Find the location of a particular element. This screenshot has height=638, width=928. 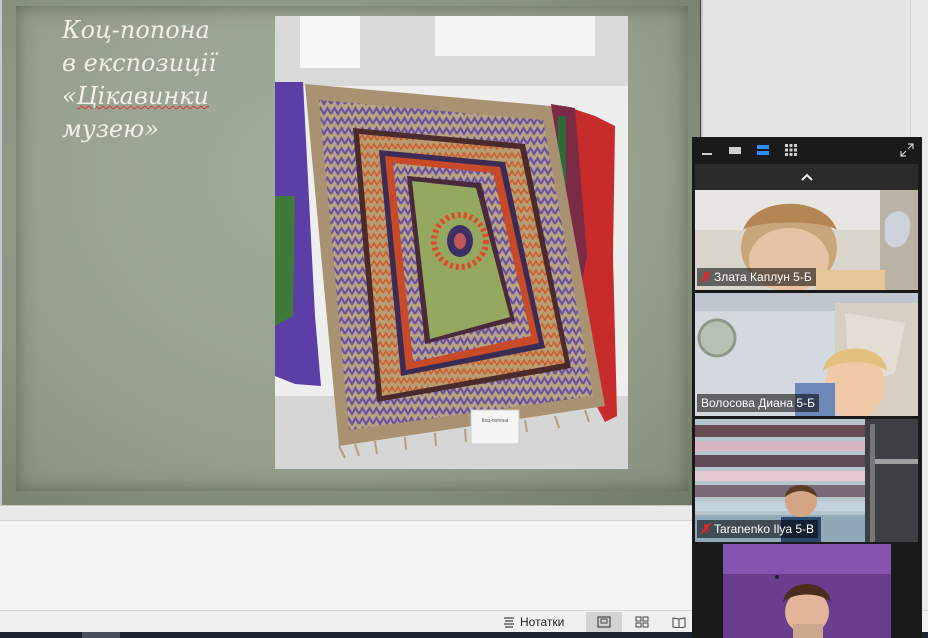

notes-icon is located at coordinates (509, 622).